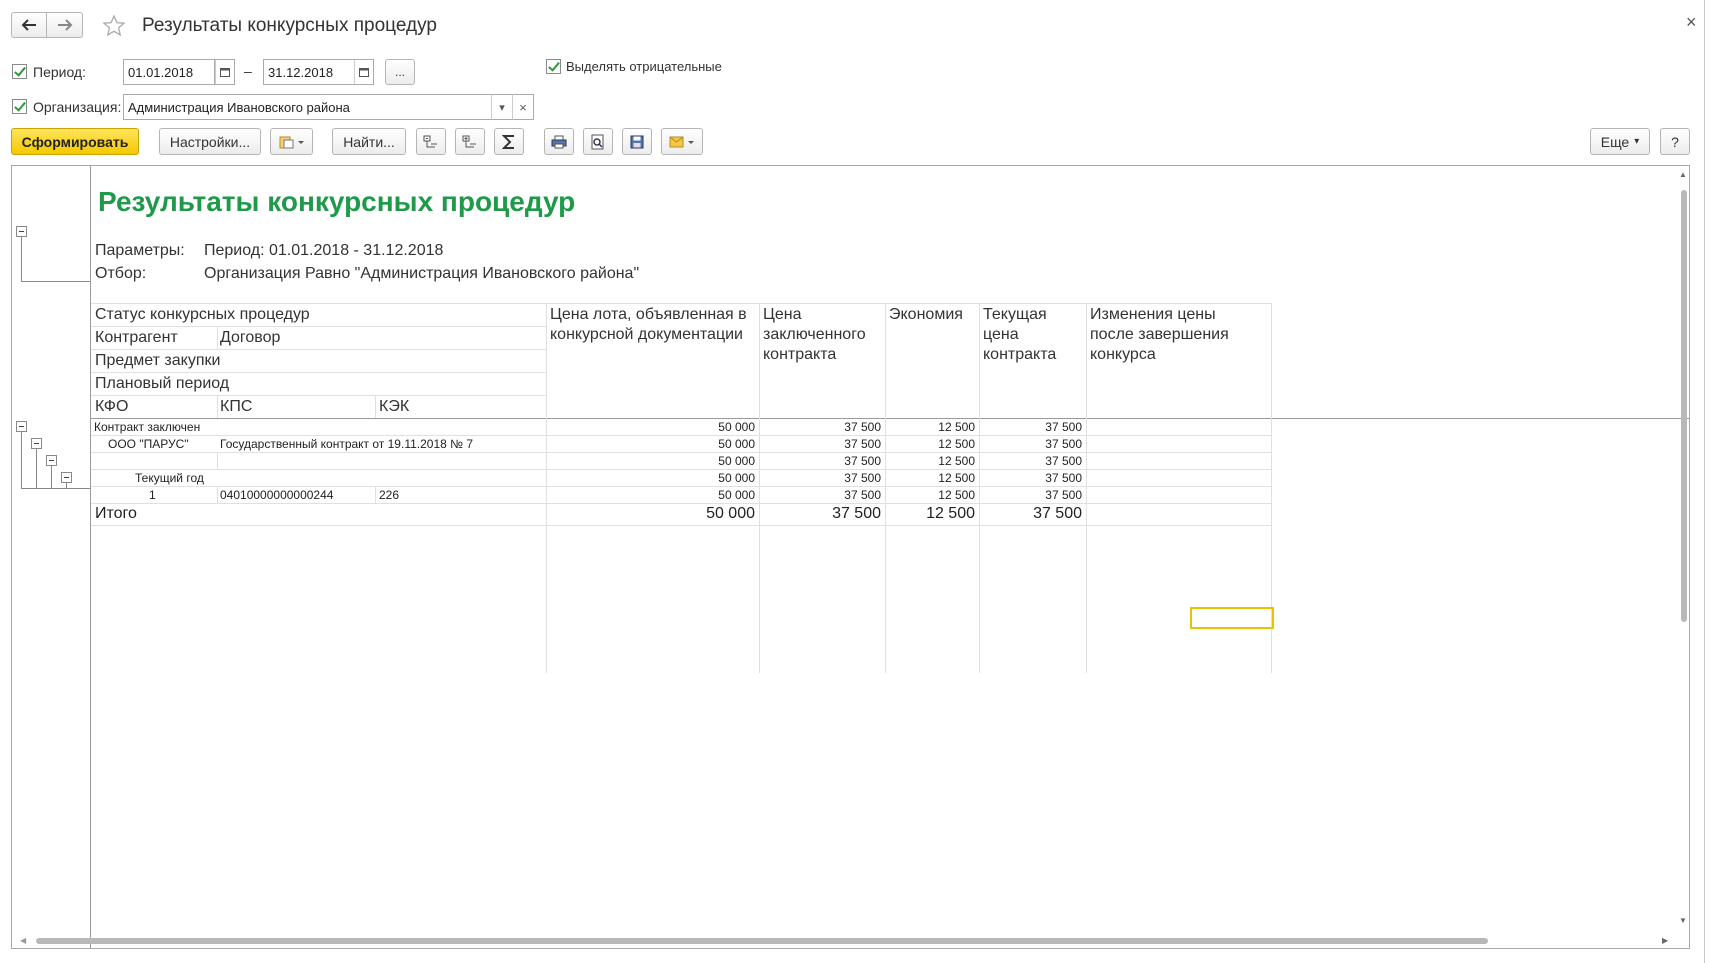  I want to click on envelope-icon, so click(681, 141).